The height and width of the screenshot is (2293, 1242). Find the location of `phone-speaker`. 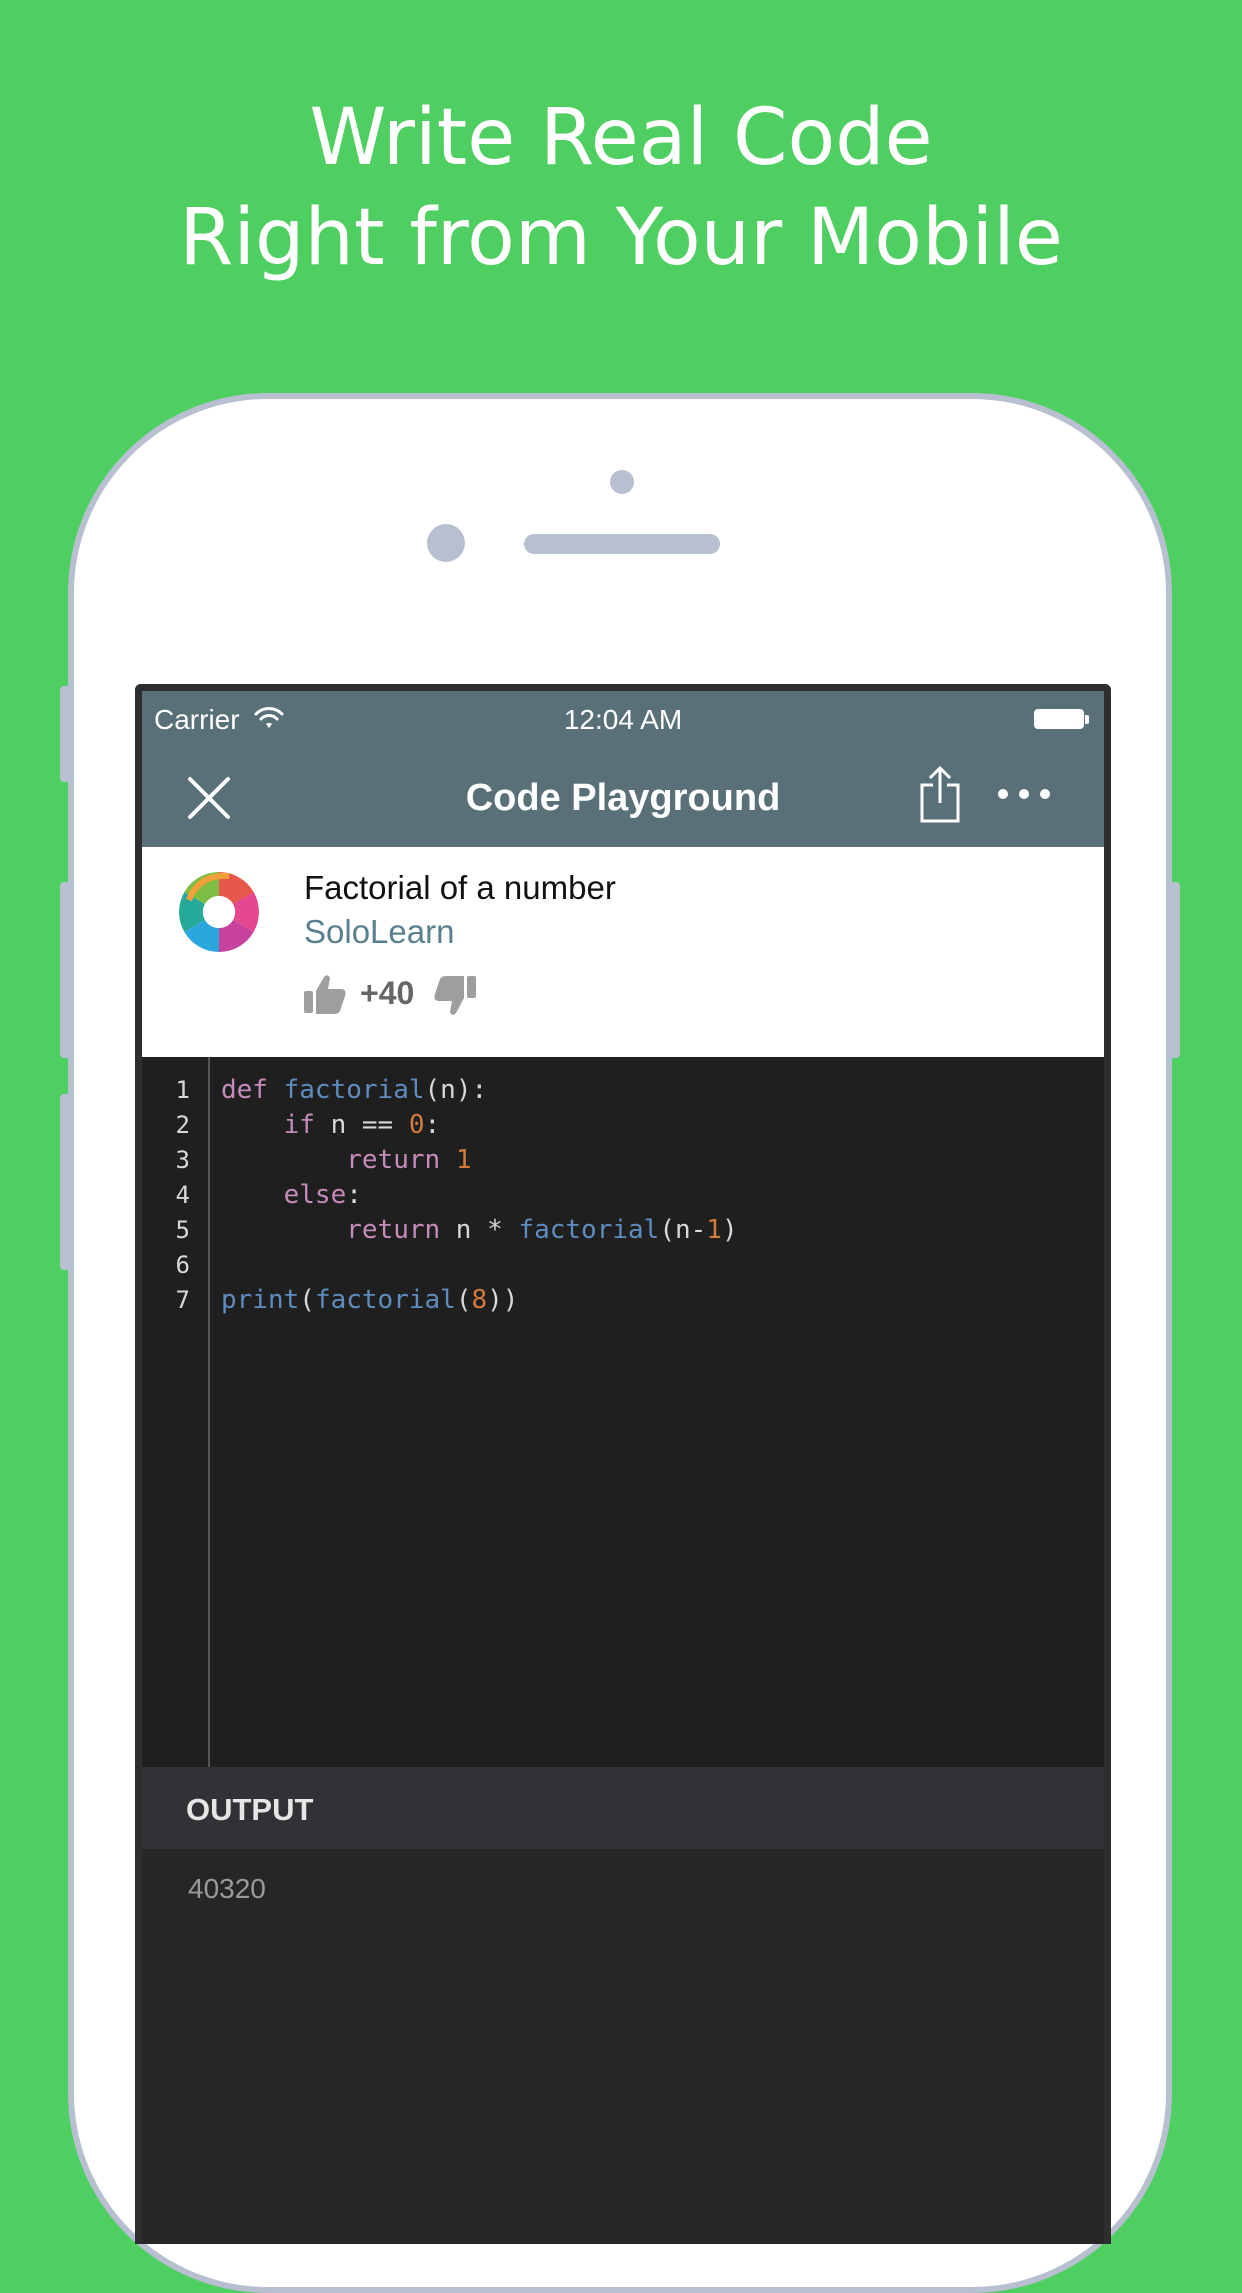

phone-speaker is located at coordinates (622, 544).